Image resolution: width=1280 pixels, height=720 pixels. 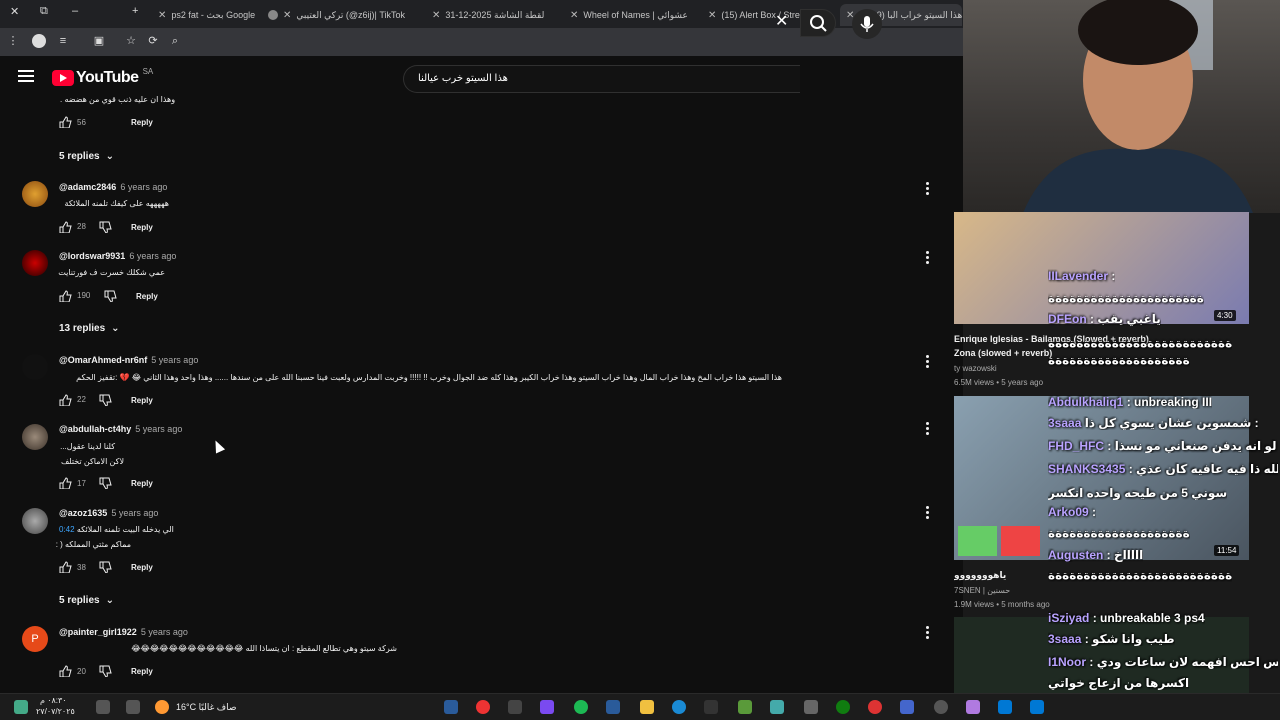 I want to click on steam-icon, so click(x=451, y=707).